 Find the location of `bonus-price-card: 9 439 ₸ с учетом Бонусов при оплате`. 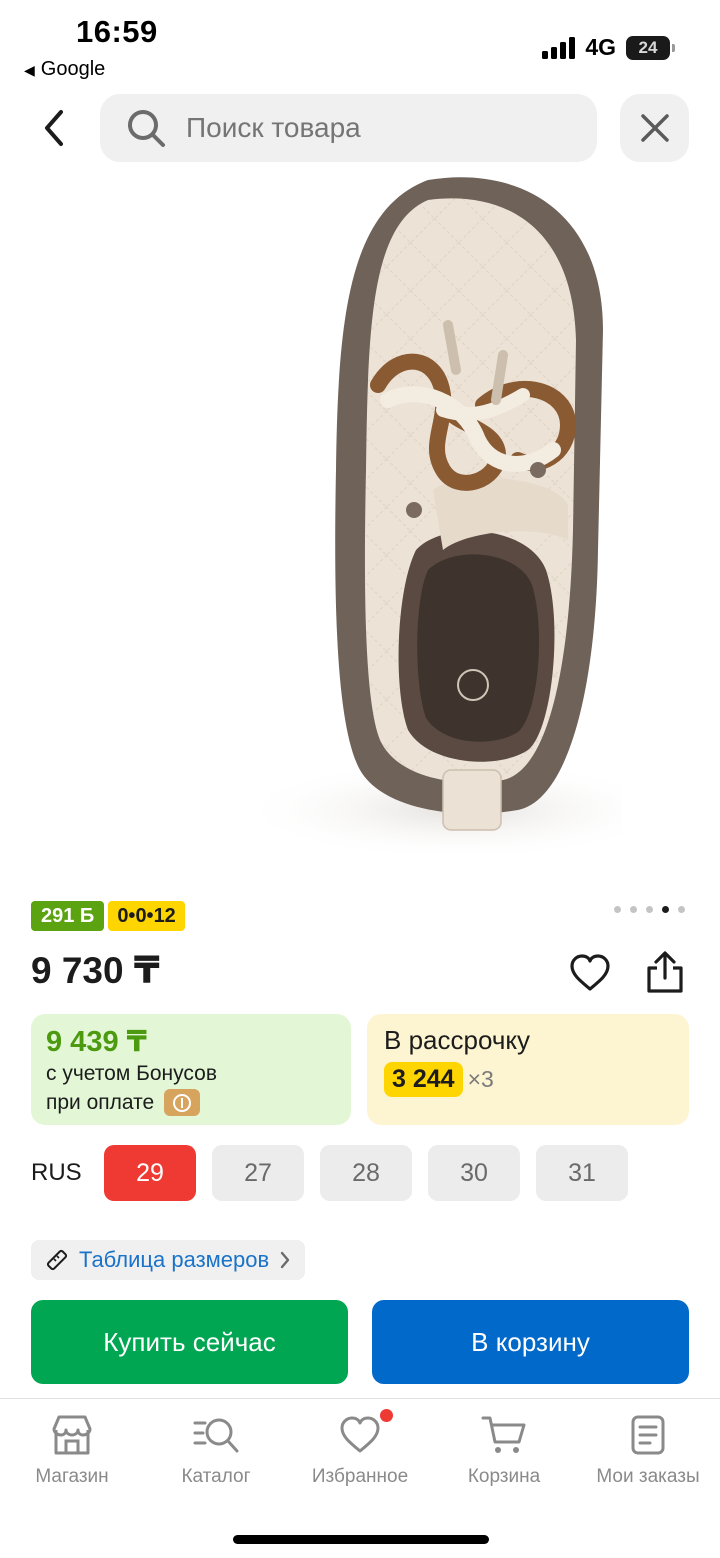

bonus-price-card: 9 439 ₸ с учетом Бонусов при оплате is located at coordinates (191, 1069).